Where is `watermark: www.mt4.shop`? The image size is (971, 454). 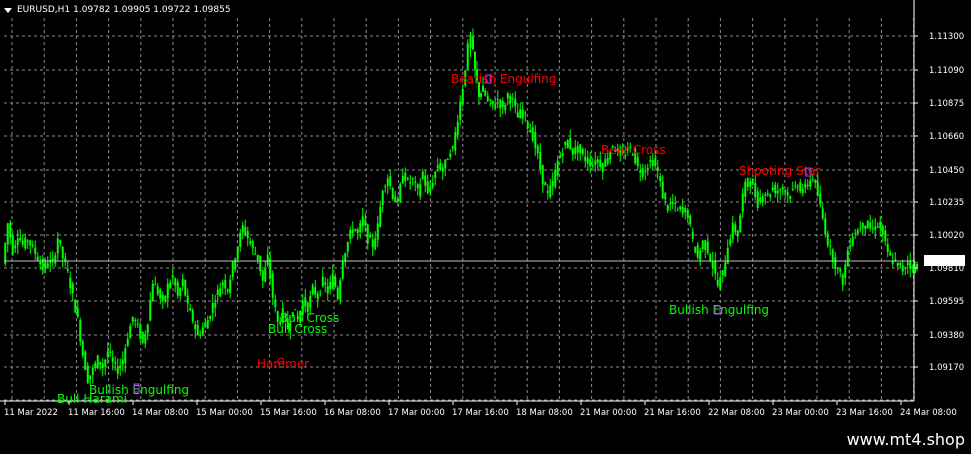 watermark: www.mt4.shop is located at coordinates (905, 439).